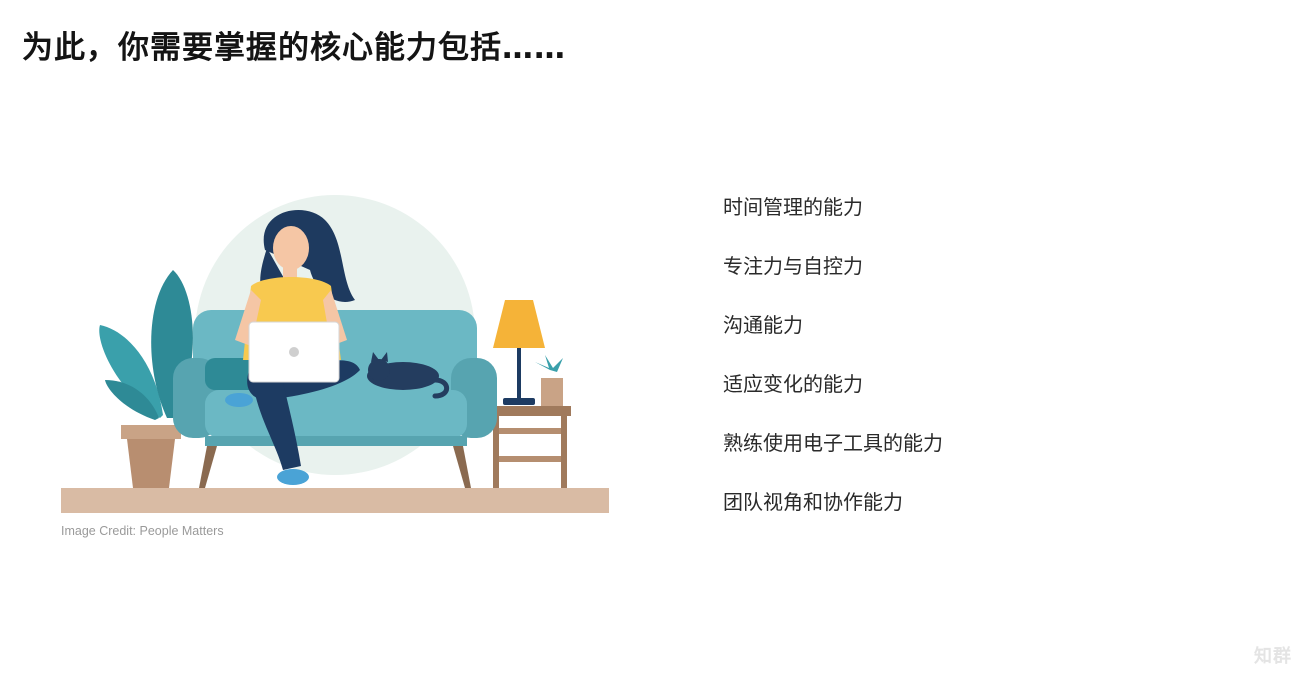 Image resolution: width=1300 pixels, height=674 pixels. What do you see at coordinates (833, 443) in the screenshot?
I see `ability-item-digital-tools: 熟练使用电子工具的能力` at bounding box center [833, 443].